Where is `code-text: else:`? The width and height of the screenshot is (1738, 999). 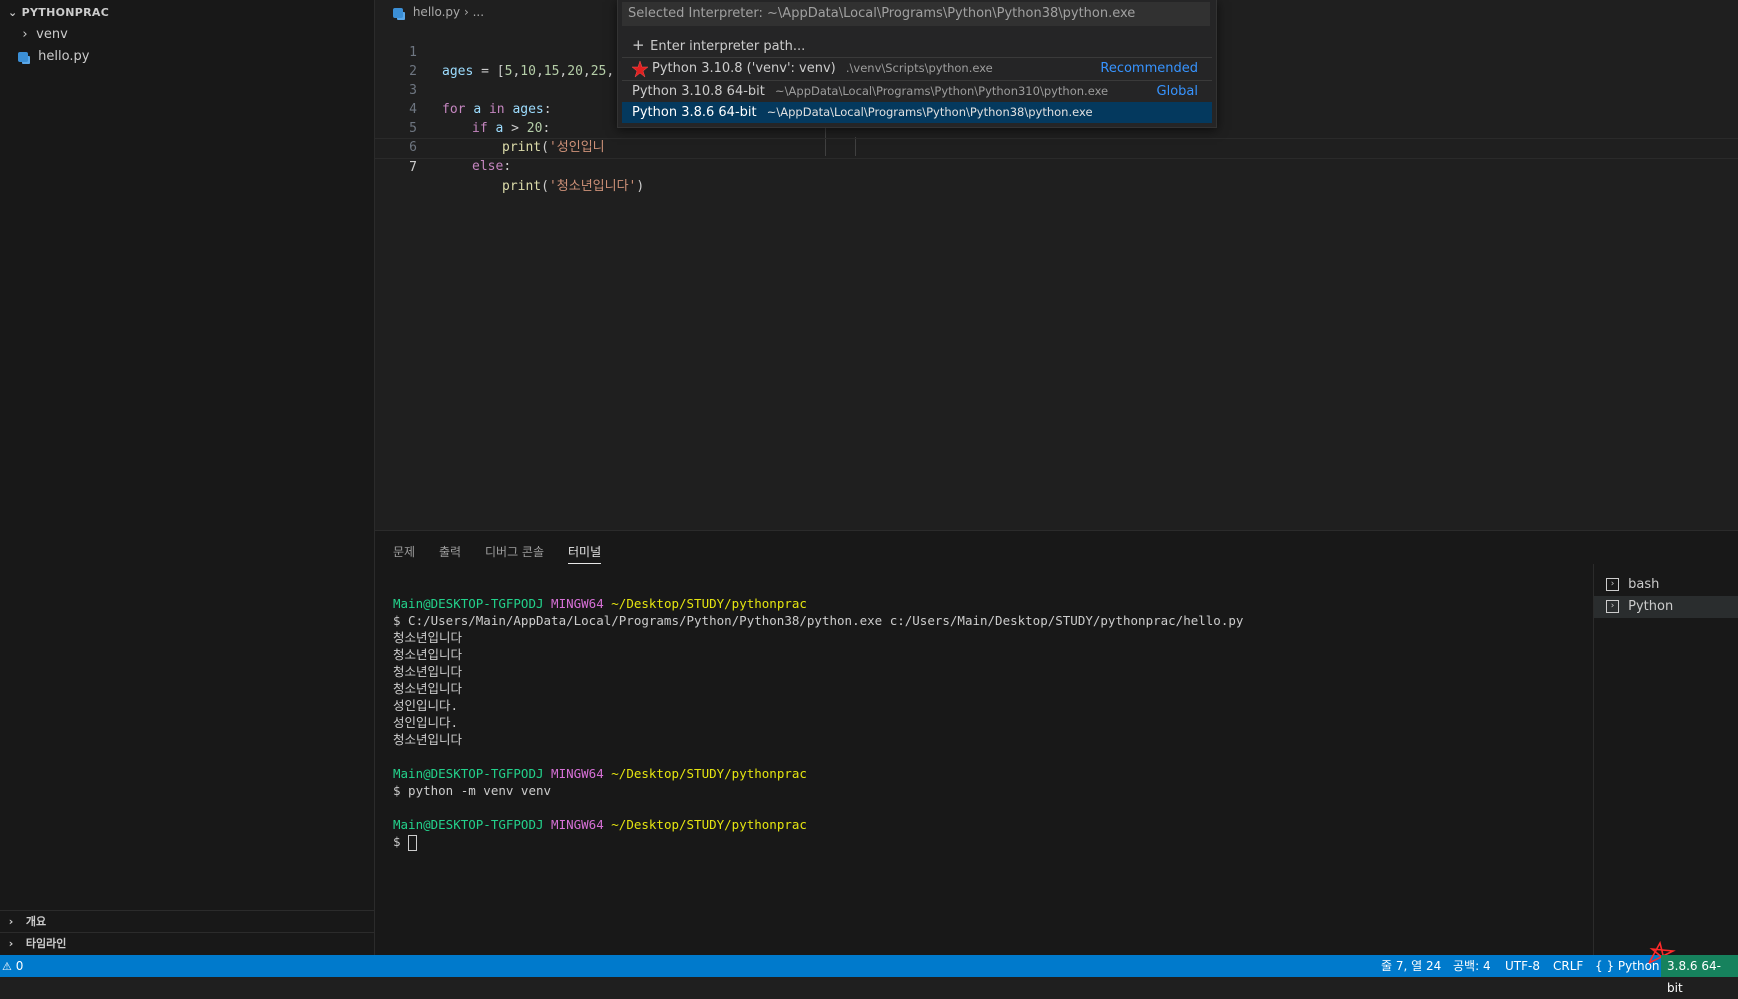
code-text: else: is located at coordinates (492, 166).